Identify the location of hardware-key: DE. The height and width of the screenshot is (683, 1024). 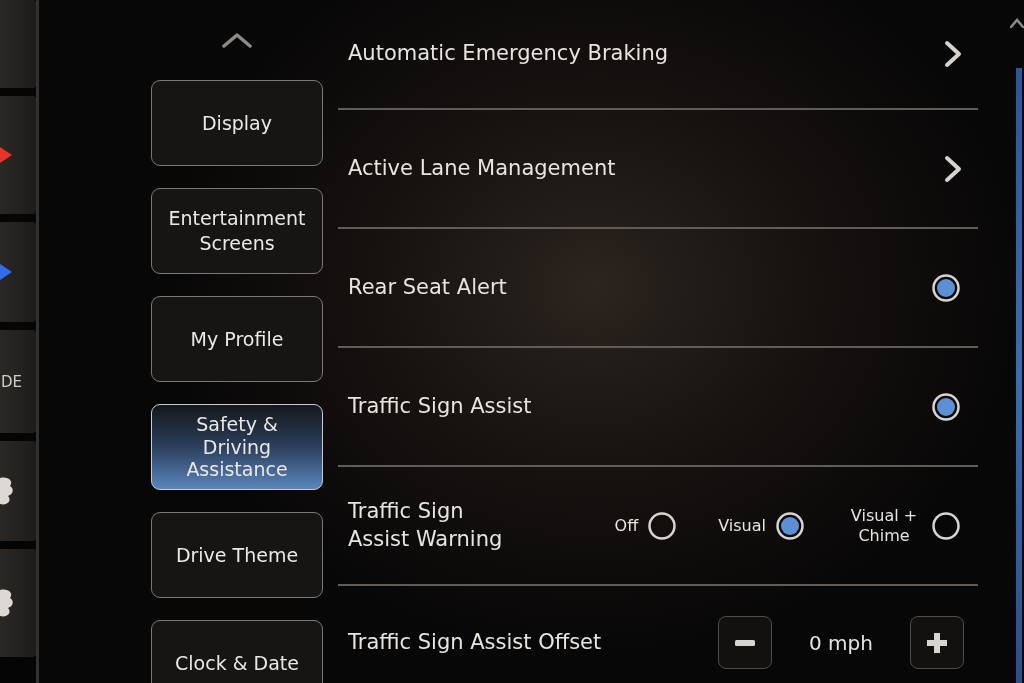
(18, 381).